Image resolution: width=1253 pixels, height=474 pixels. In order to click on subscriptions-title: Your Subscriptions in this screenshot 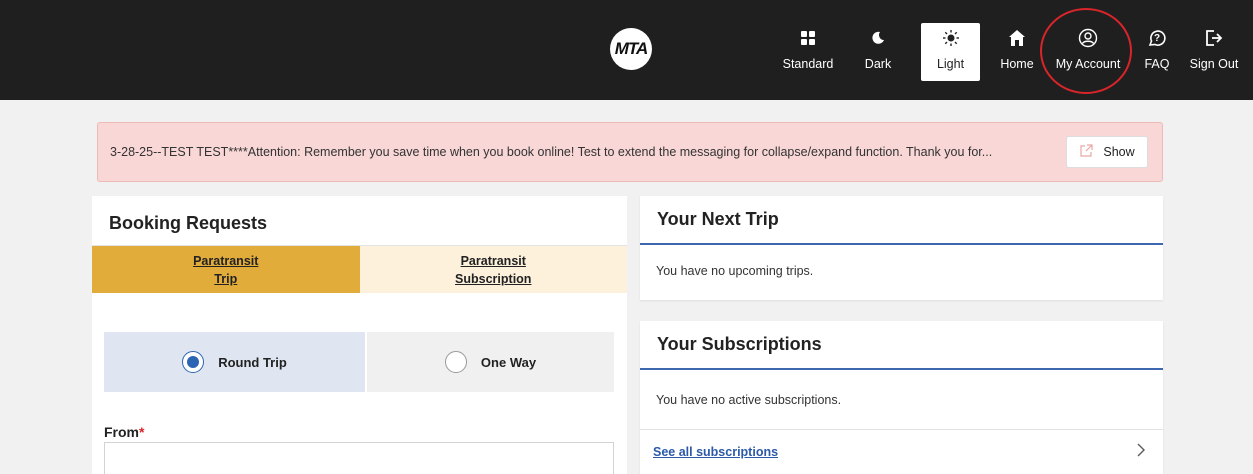, I will do `click(901, 345)`.